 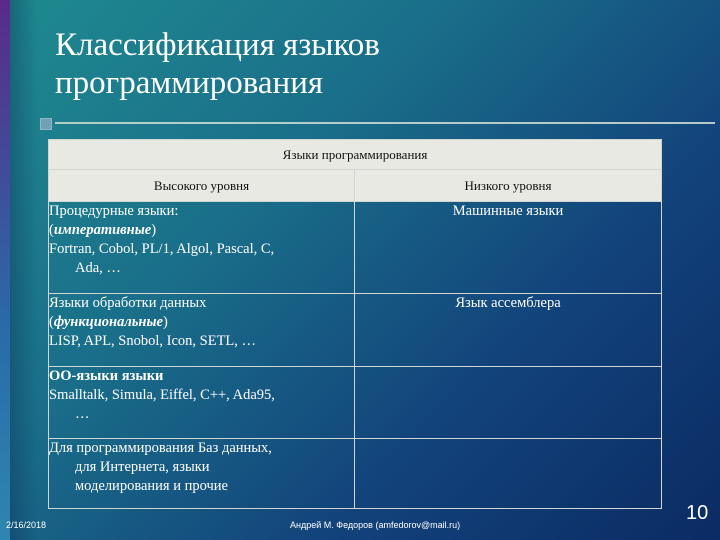 What do you see at coordinates (106, 376) in the screenshot?
I see `cell-bold-text: ОО-языки языки` at bounding box center [106, 376].